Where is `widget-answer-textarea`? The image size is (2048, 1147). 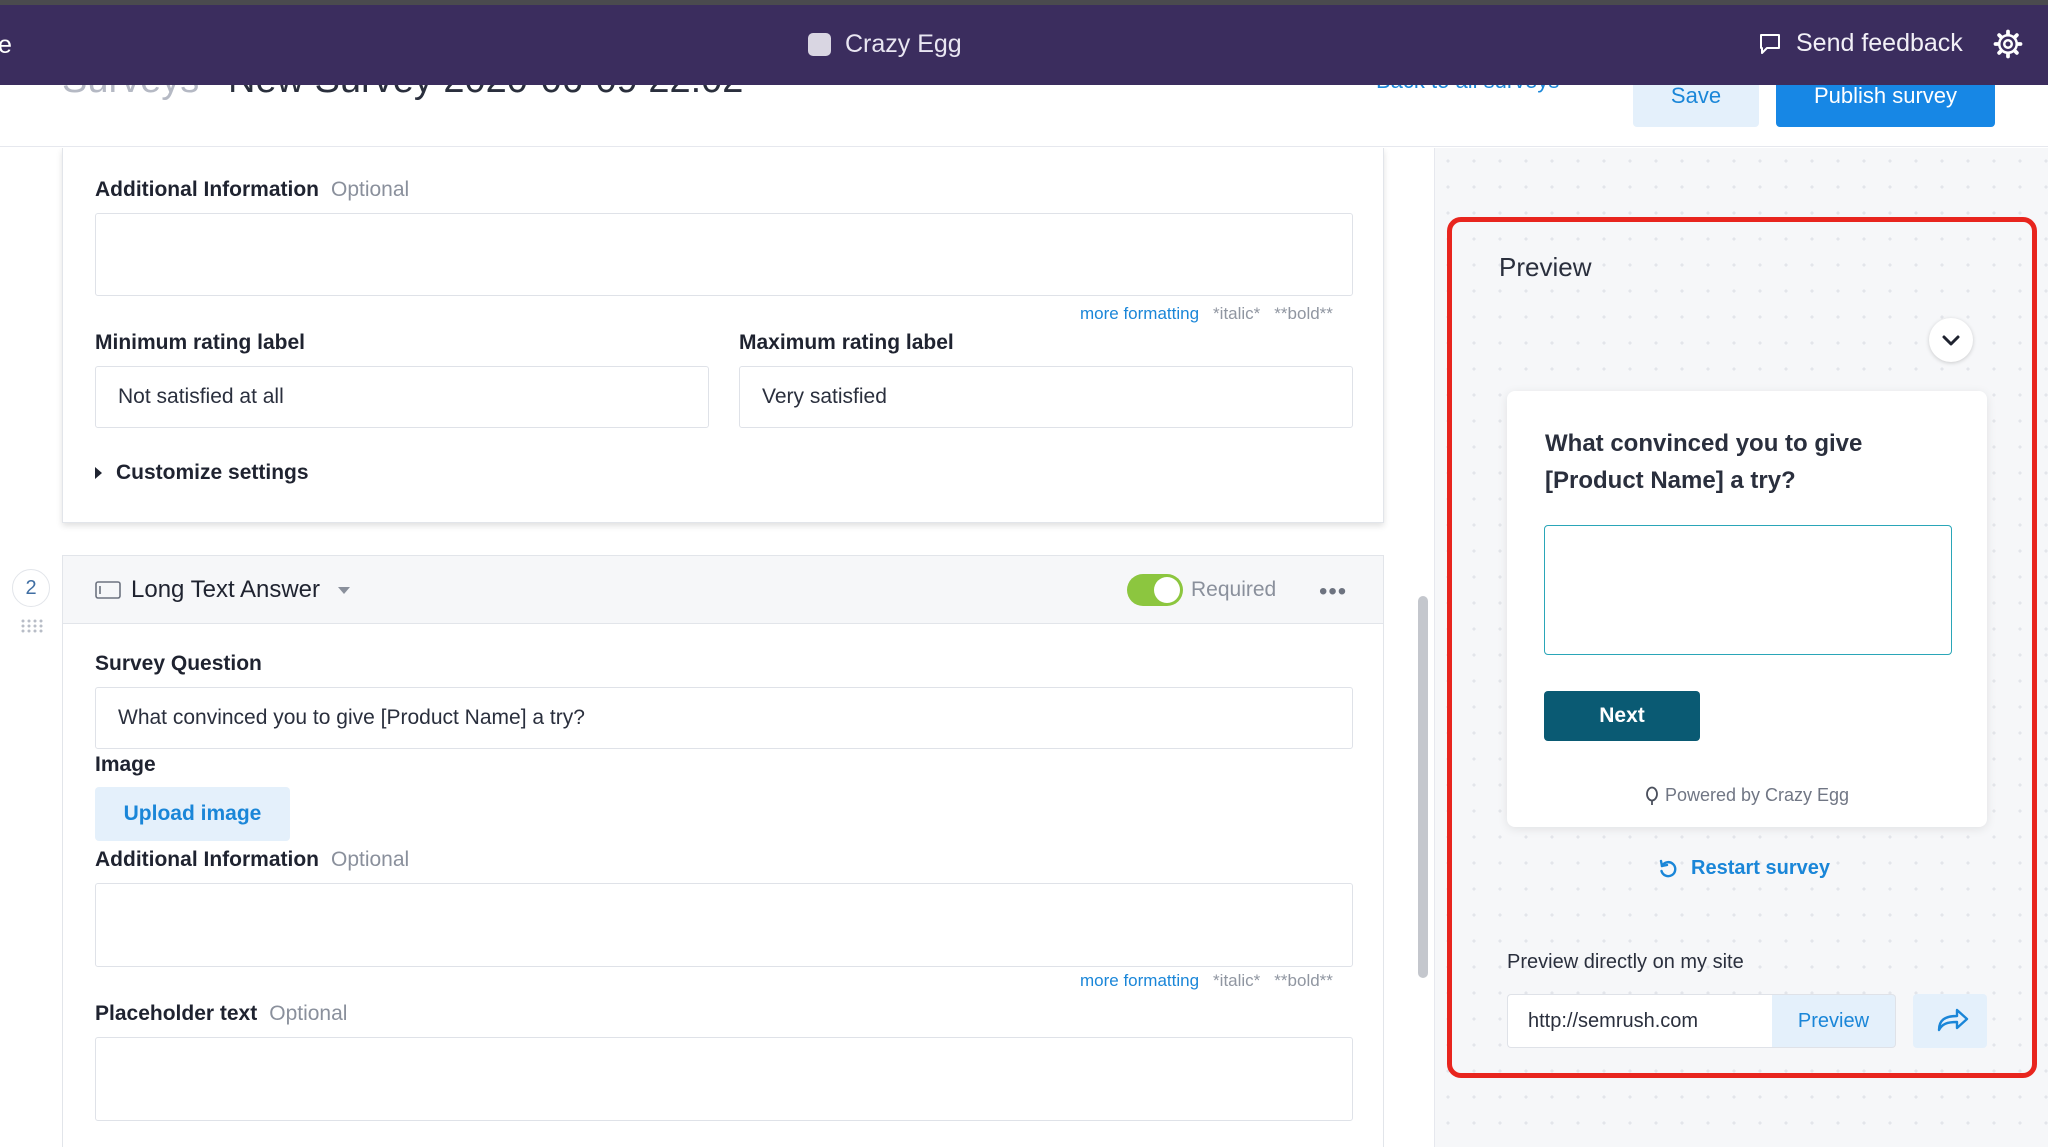
widget-answer-textarea is located at coordinates (1748, 590).